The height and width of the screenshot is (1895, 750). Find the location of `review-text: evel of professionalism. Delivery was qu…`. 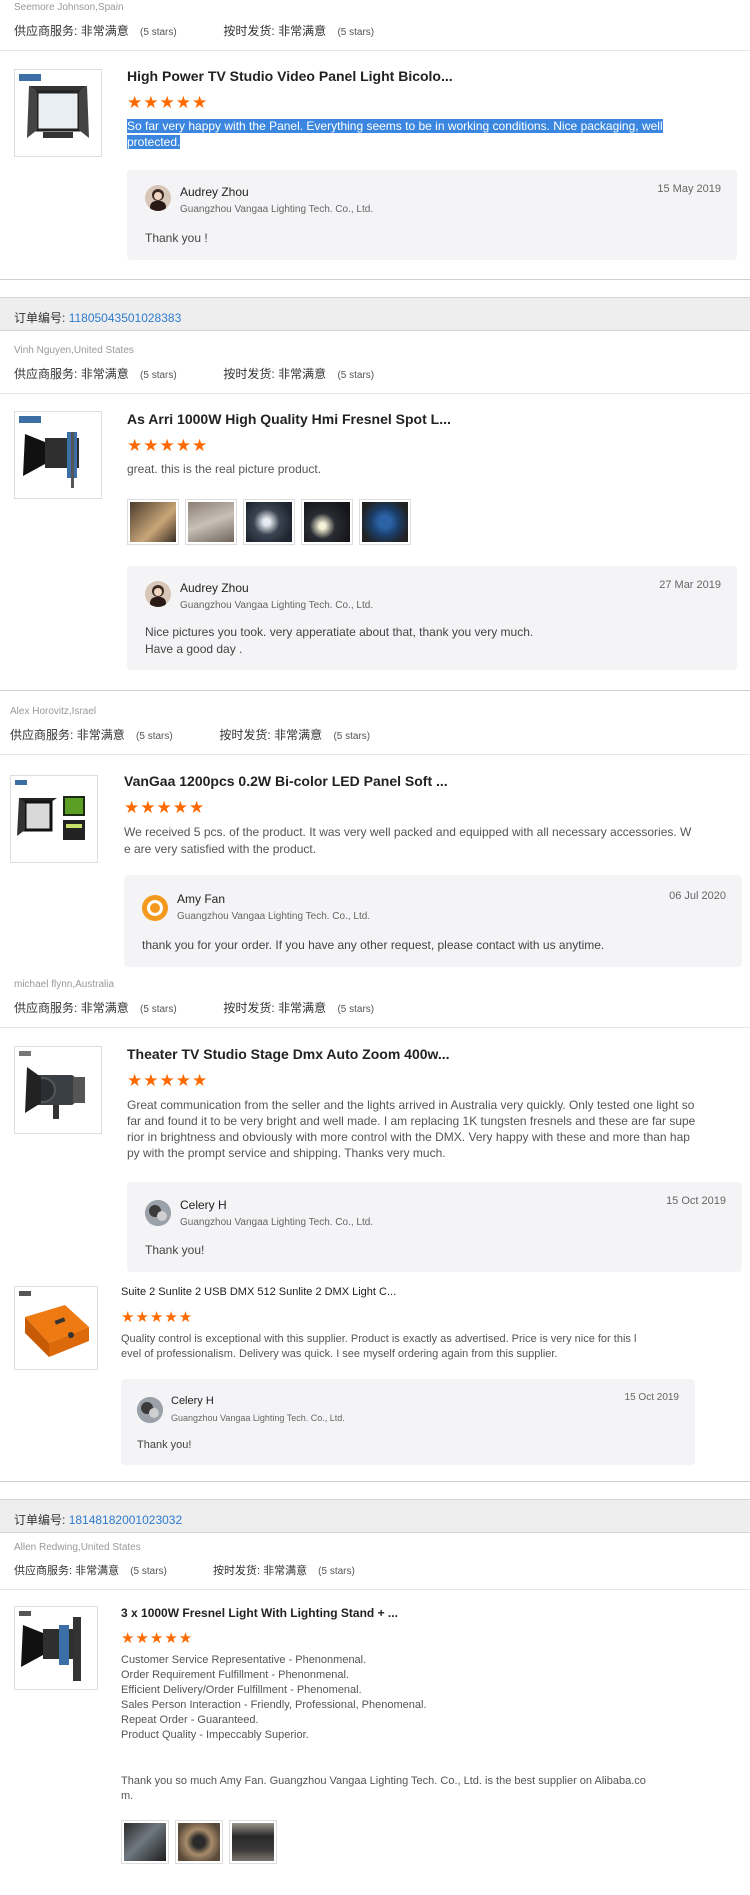

review-text: evel of professionalism. Delivery was qu… is located at coordinates (339, 1354).